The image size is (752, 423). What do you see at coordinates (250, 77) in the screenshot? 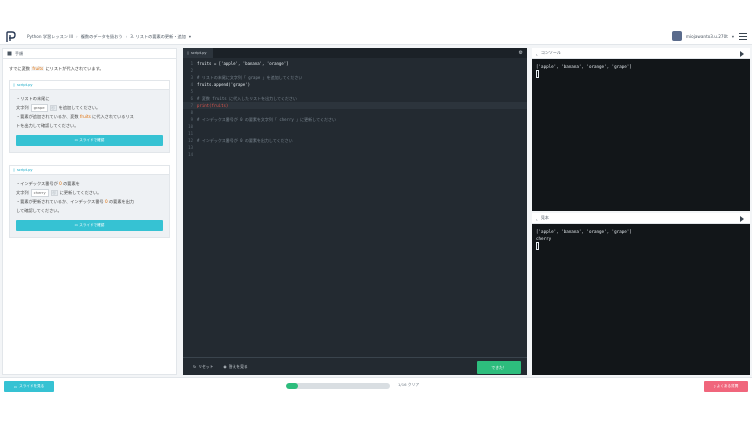
I see `code-comment: # リストの末尾に文字列「 grape 」を追加してください` at bounding box center [250, 77].